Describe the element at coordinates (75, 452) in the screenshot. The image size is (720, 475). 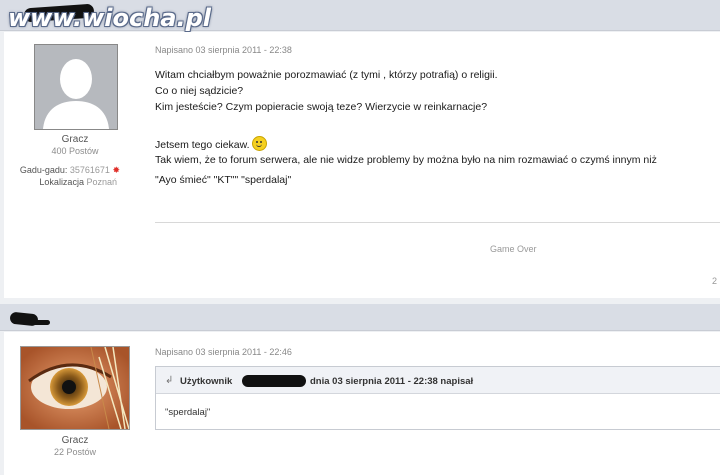
I see `post-count: 22 Postów` at that location.